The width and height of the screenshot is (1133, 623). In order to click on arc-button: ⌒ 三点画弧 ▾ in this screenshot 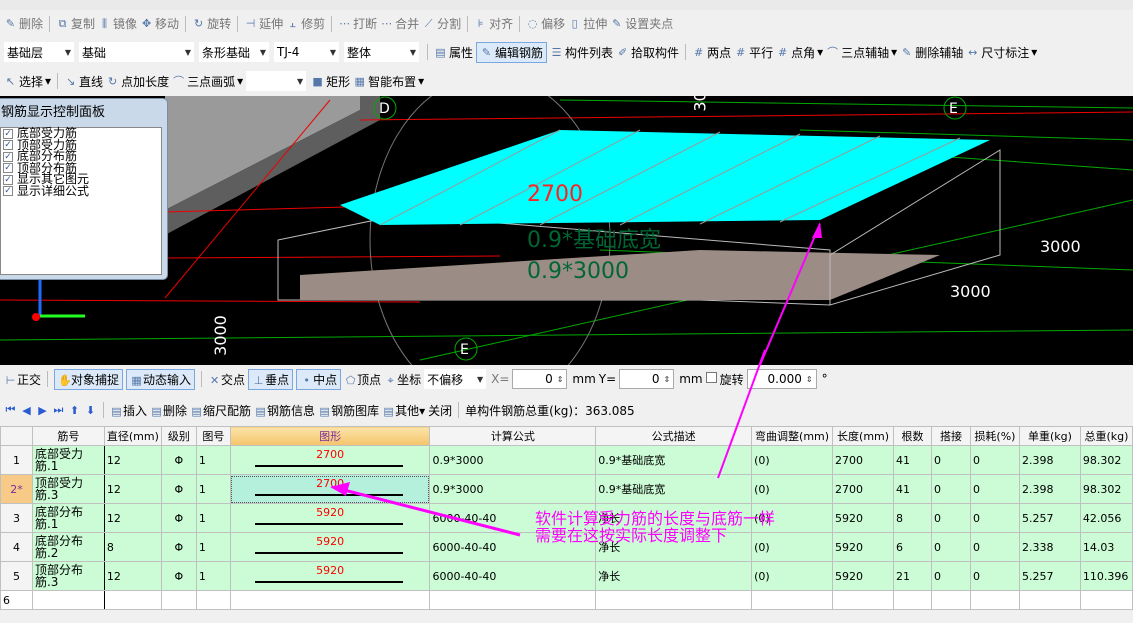, I will do `click(207, 81)`.